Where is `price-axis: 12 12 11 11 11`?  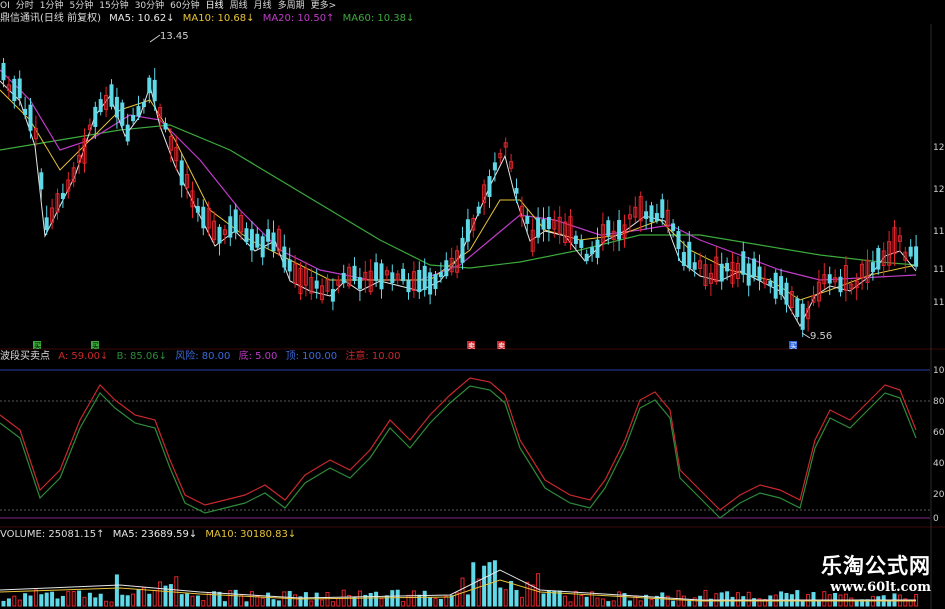 price-axis: 12 12 11 11 11 is located at coordinates (938, 225).